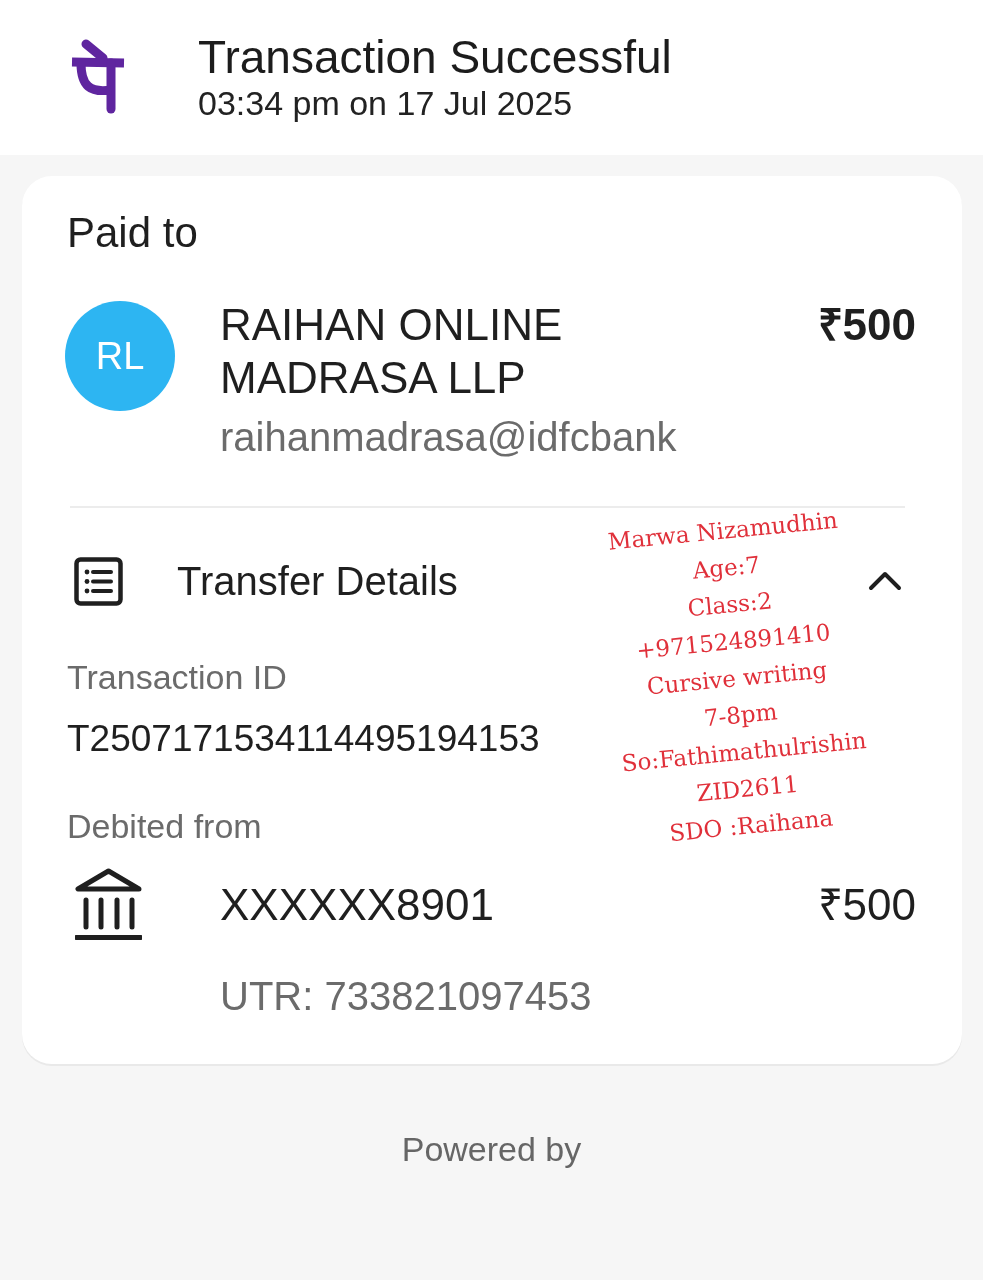 The image size is (983, 1280). I want to click on payee-name: RAIHAN ONLINE MADRASA LLP, so click(392, 351).